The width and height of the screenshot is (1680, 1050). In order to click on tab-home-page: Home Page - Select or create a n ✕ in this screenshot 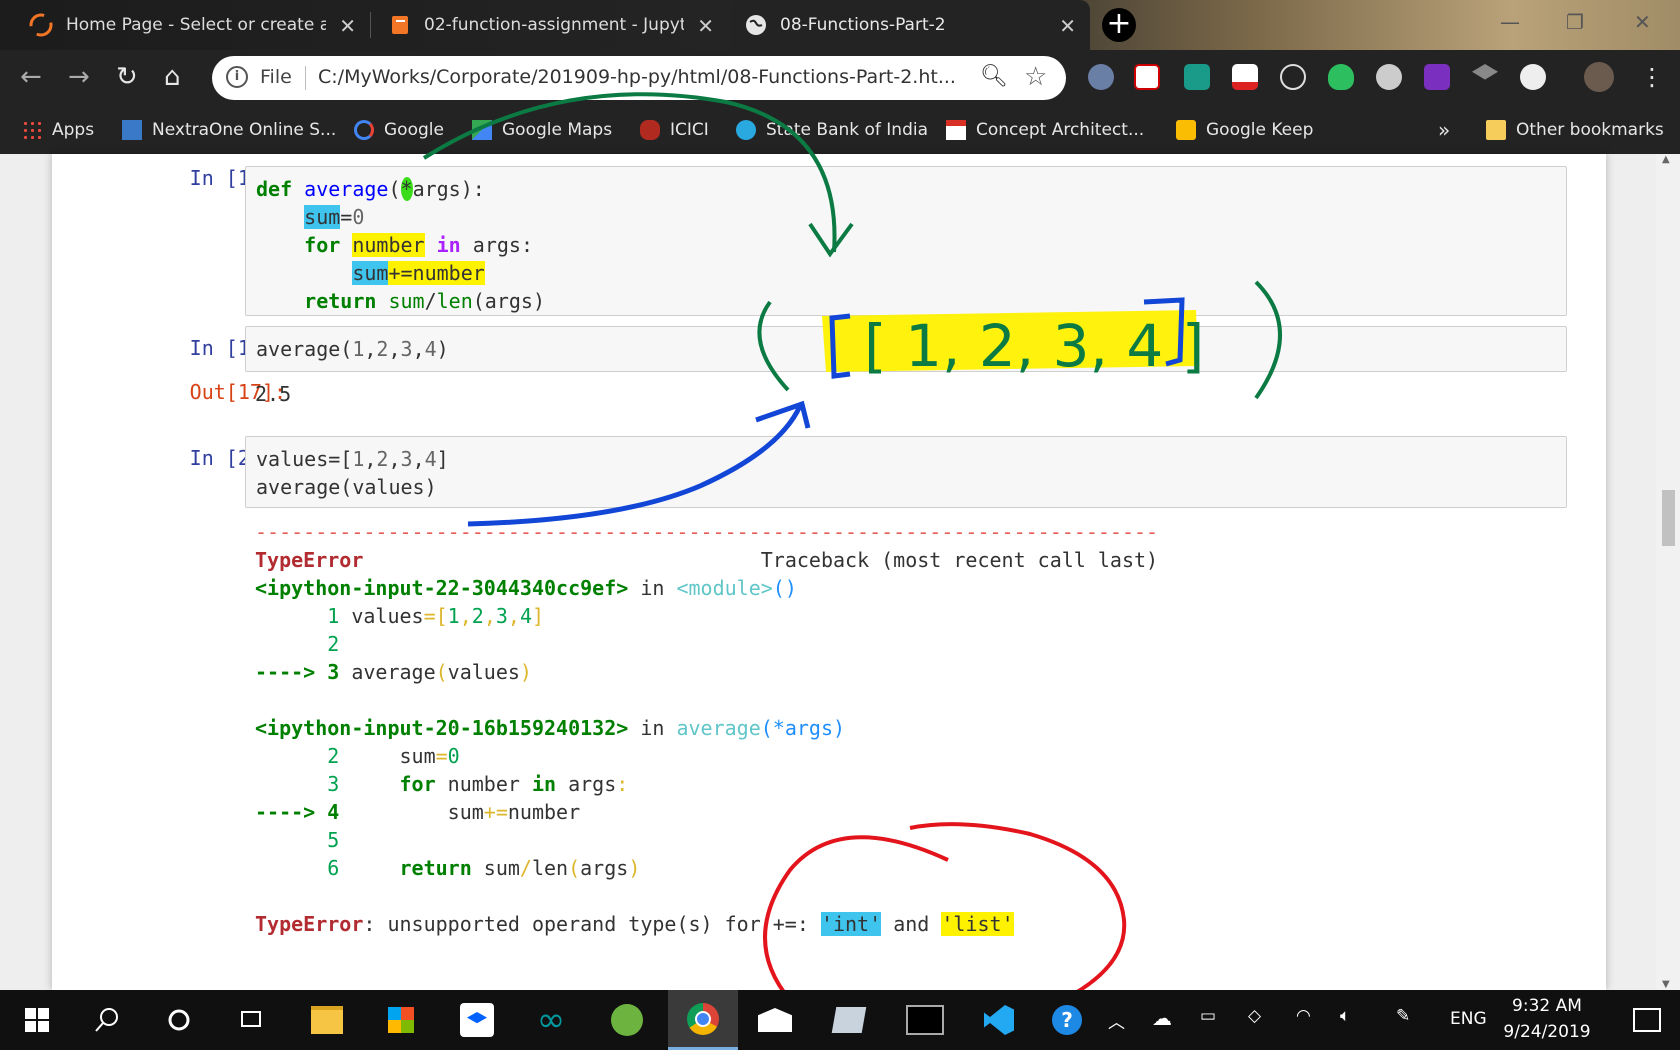, I will do `click(192, 25)`.